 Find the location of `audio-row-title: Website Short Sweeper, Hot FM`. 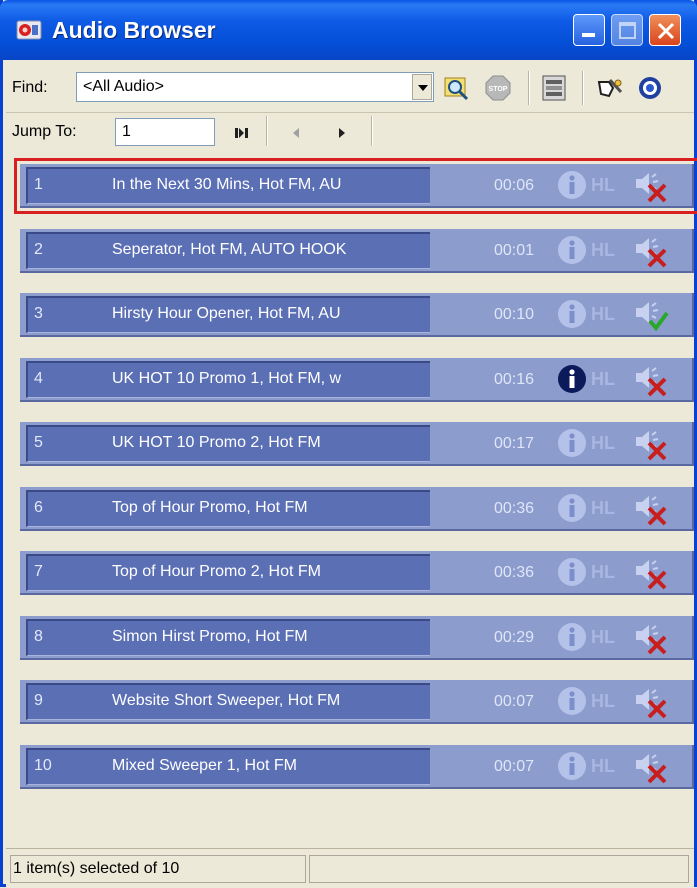

audio-row-title: Website Short Sweeper, Hot FM is located at coordinates (226, 700).